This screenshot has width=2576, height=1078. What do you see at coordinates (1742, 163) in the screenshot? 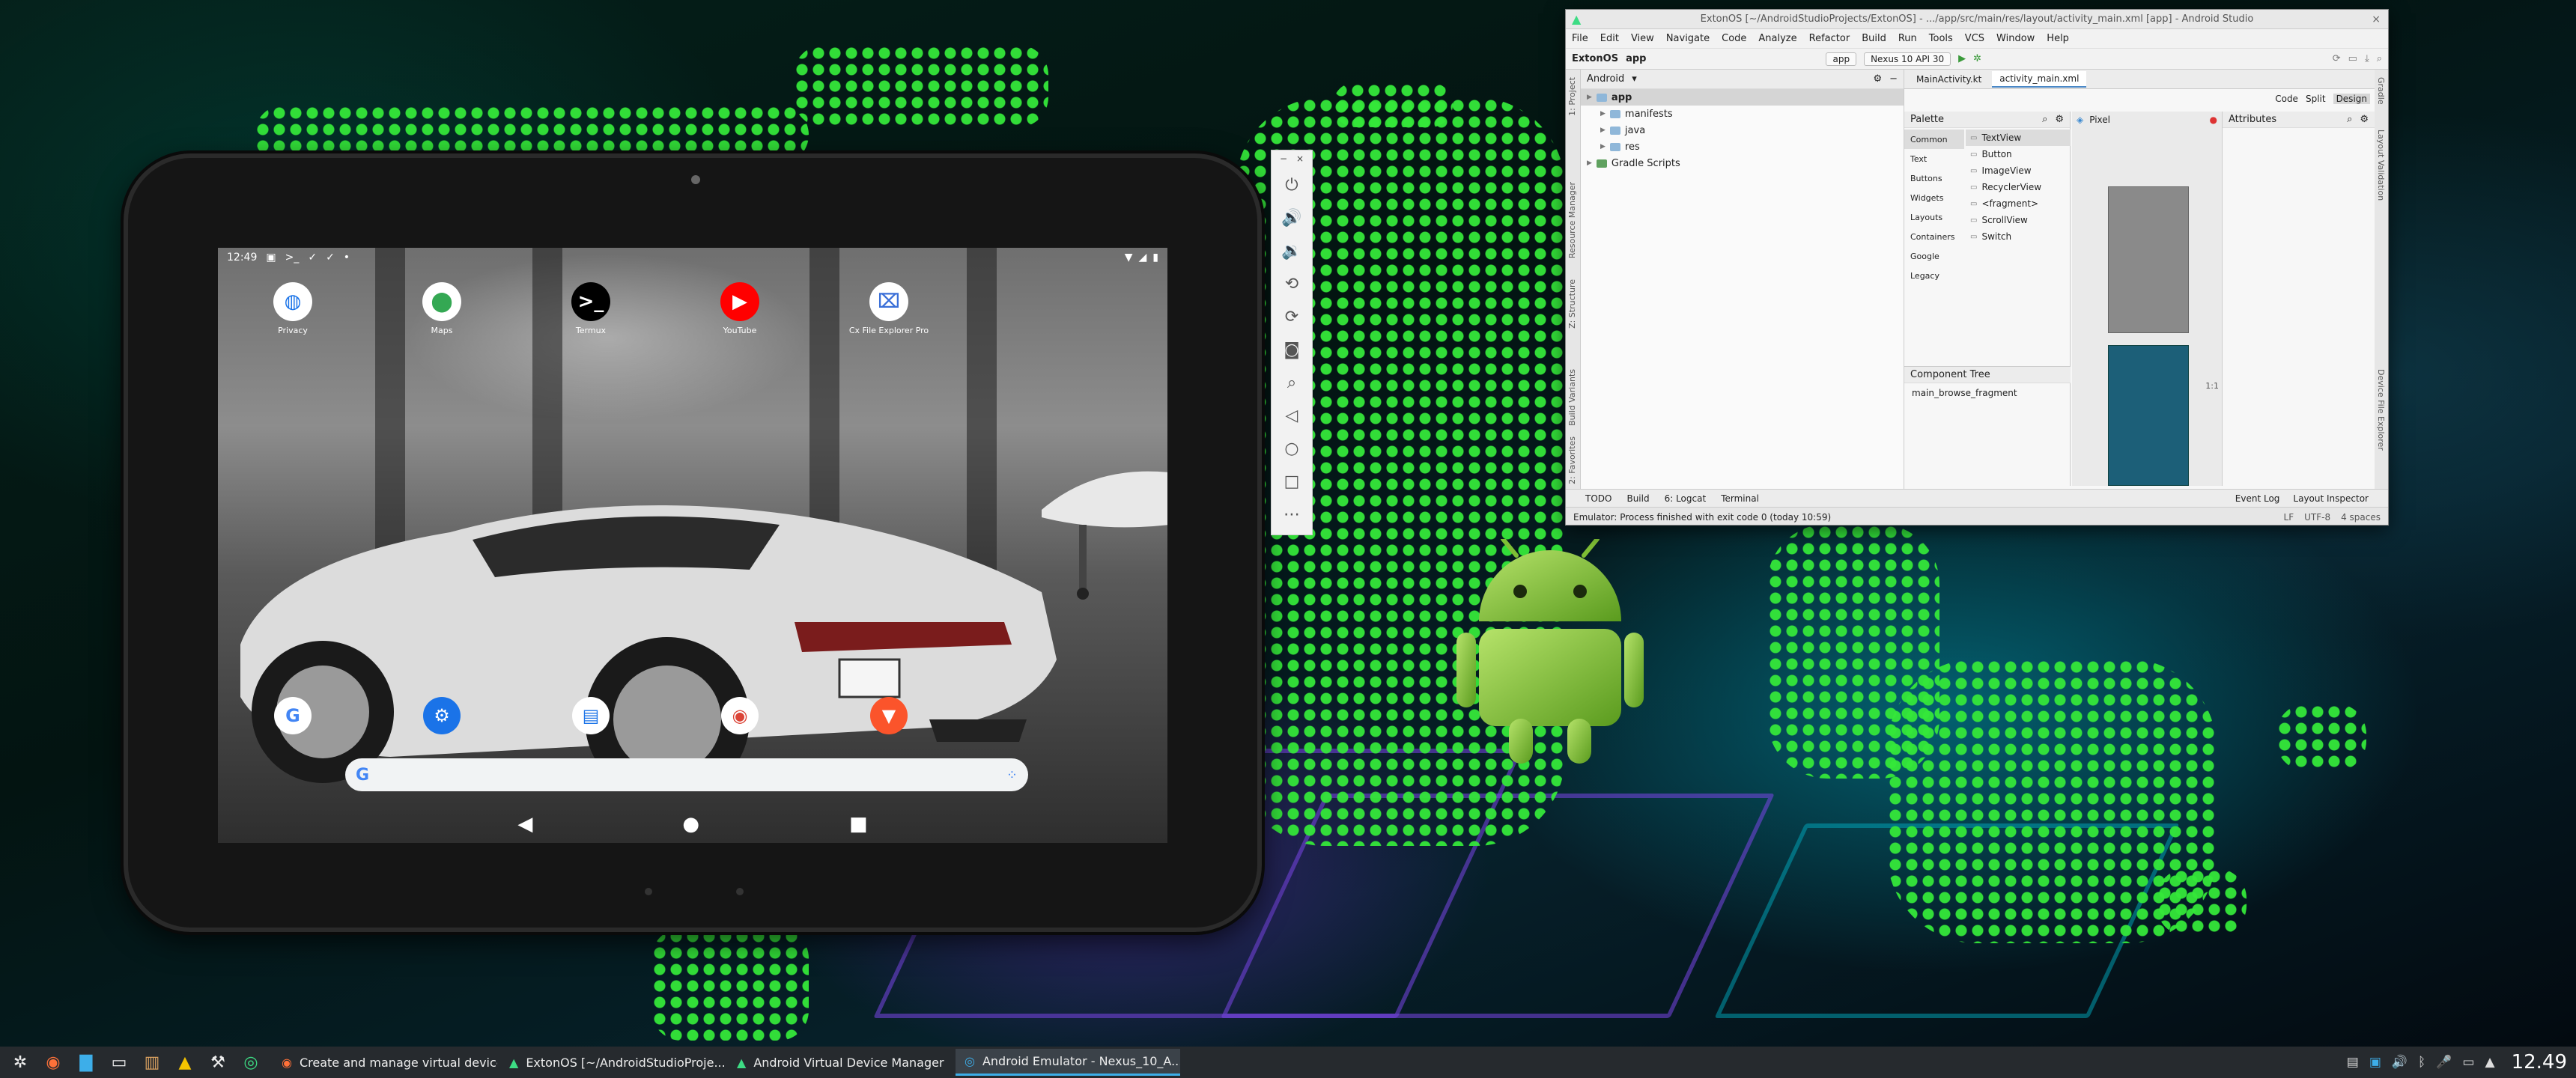
I see `tree-item: ▶ Gradle Scripts` at bounding box center [1742, 163].